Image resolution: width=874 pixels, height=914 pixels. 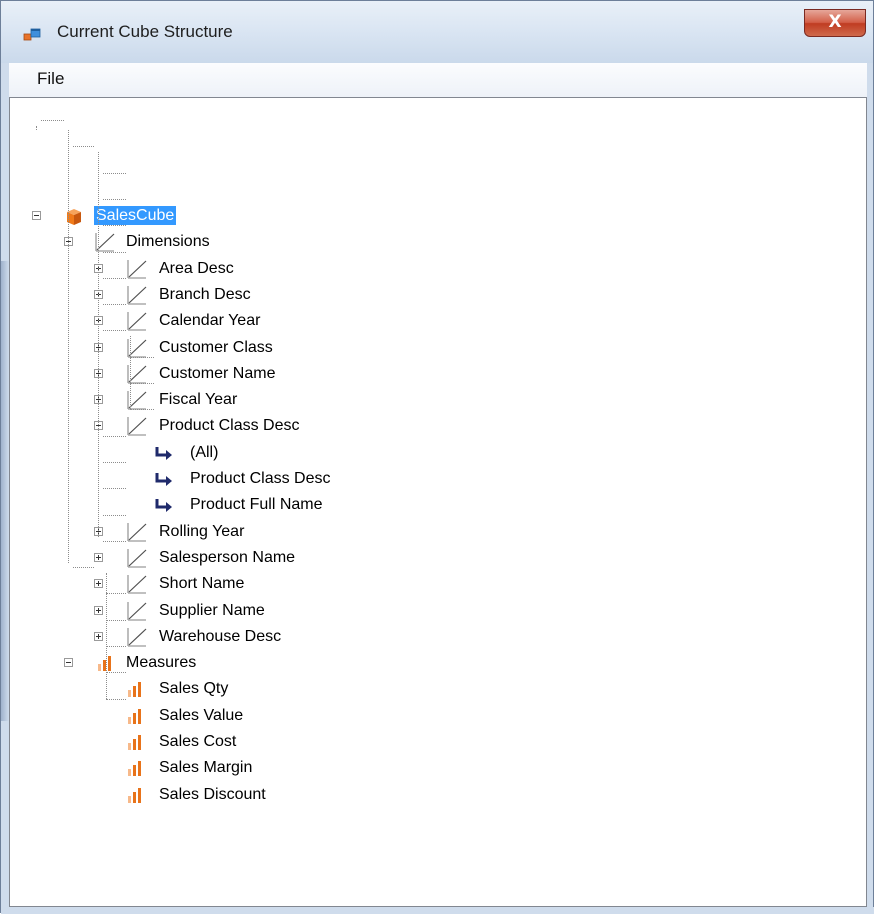 What do you see at coordinates (135, 215) in the screenshot?
I see `tree-node-root: SalesCube` at bounding box center [135, 215].